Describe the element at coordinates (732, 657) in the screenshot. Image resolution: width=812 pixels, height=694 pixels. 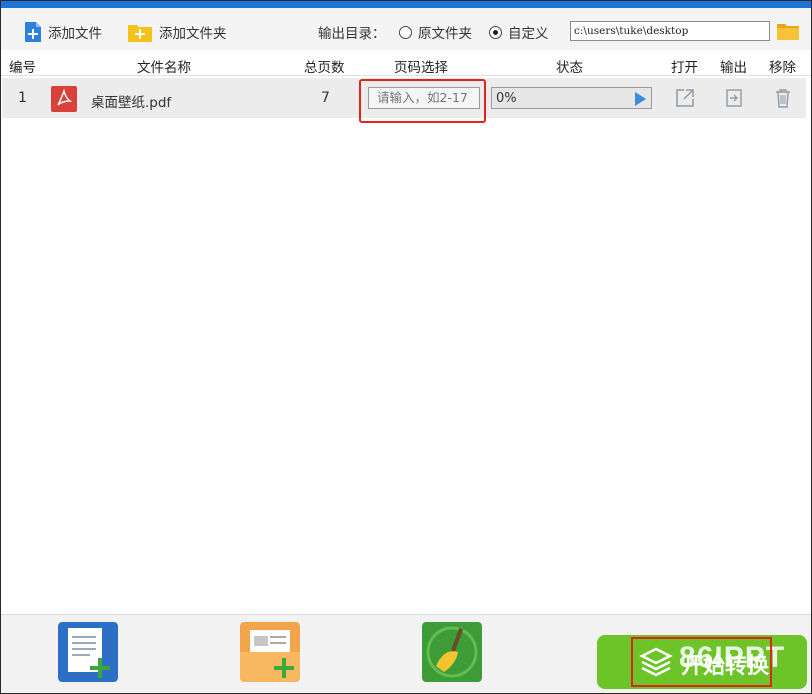
I see `watermark-text: 86IPPT` at that location.